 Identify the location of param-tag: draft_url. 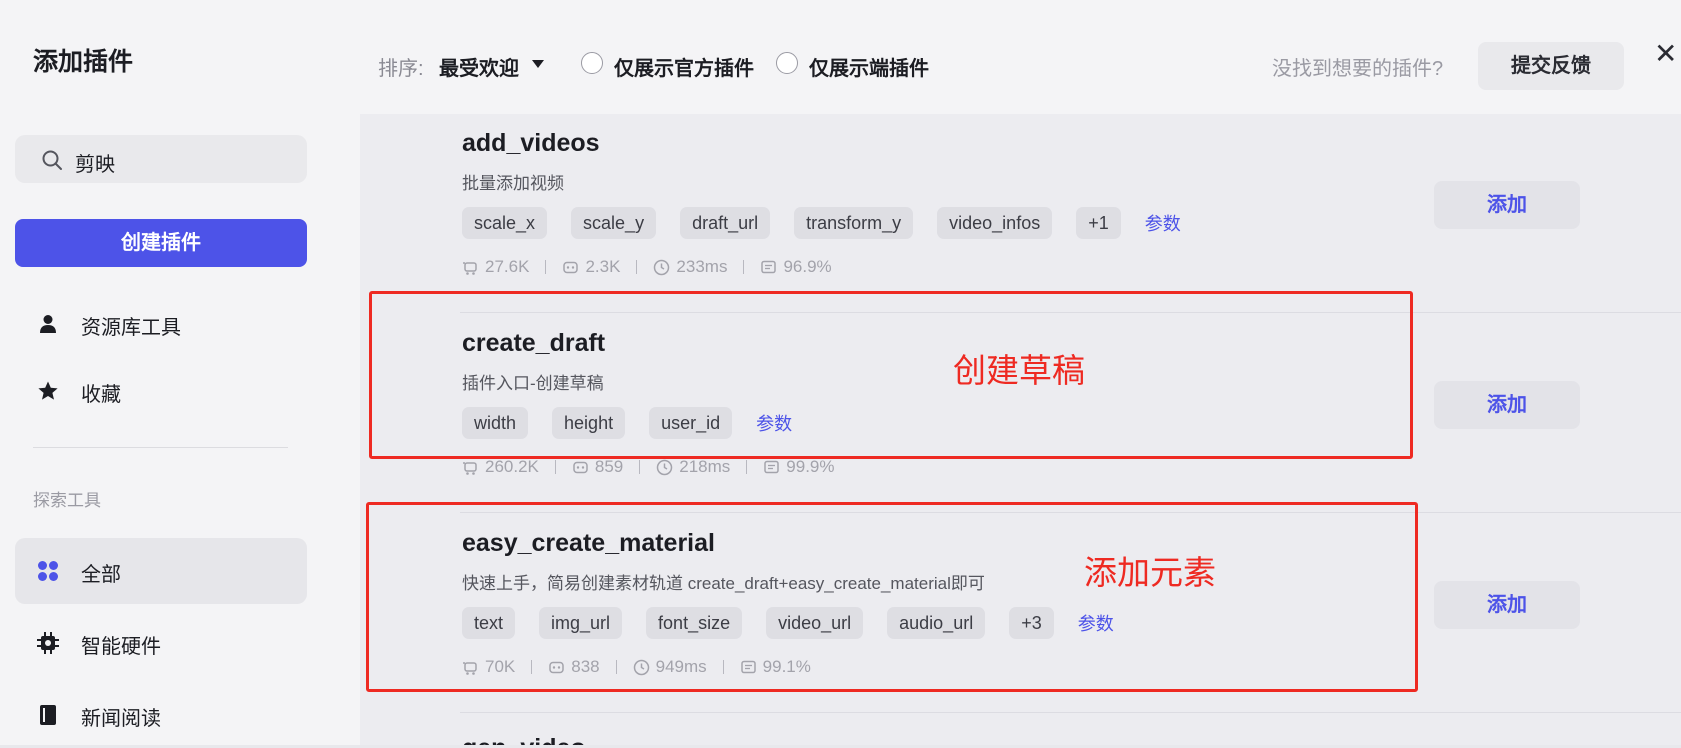
(725, 223).